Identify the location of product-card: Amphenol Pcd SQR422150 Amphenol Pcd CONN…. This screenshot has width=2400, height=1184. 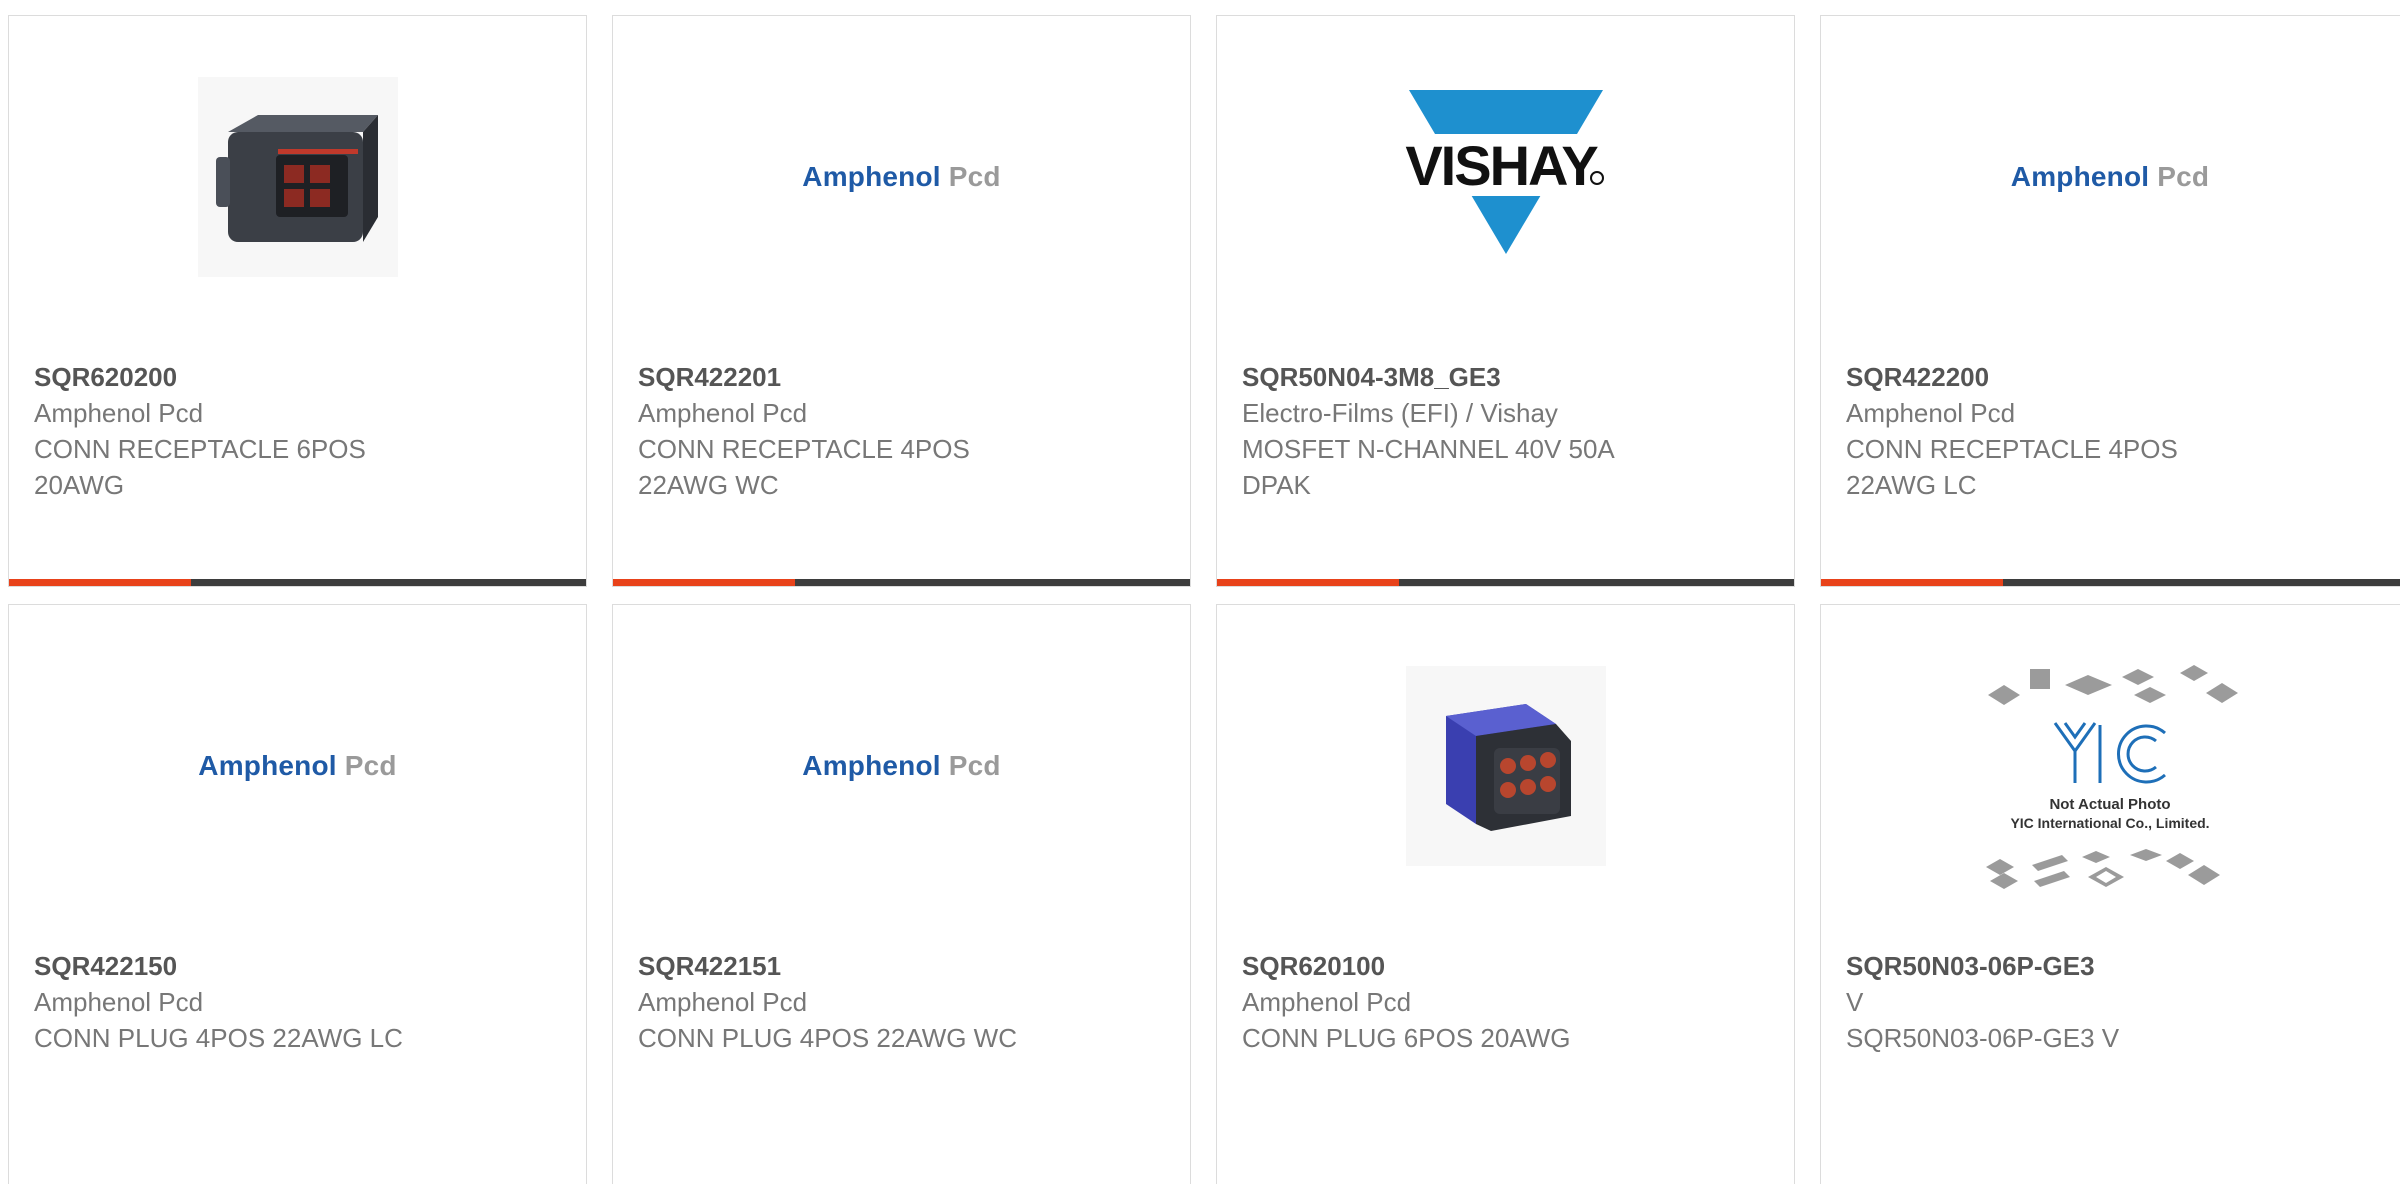
(297, 894).